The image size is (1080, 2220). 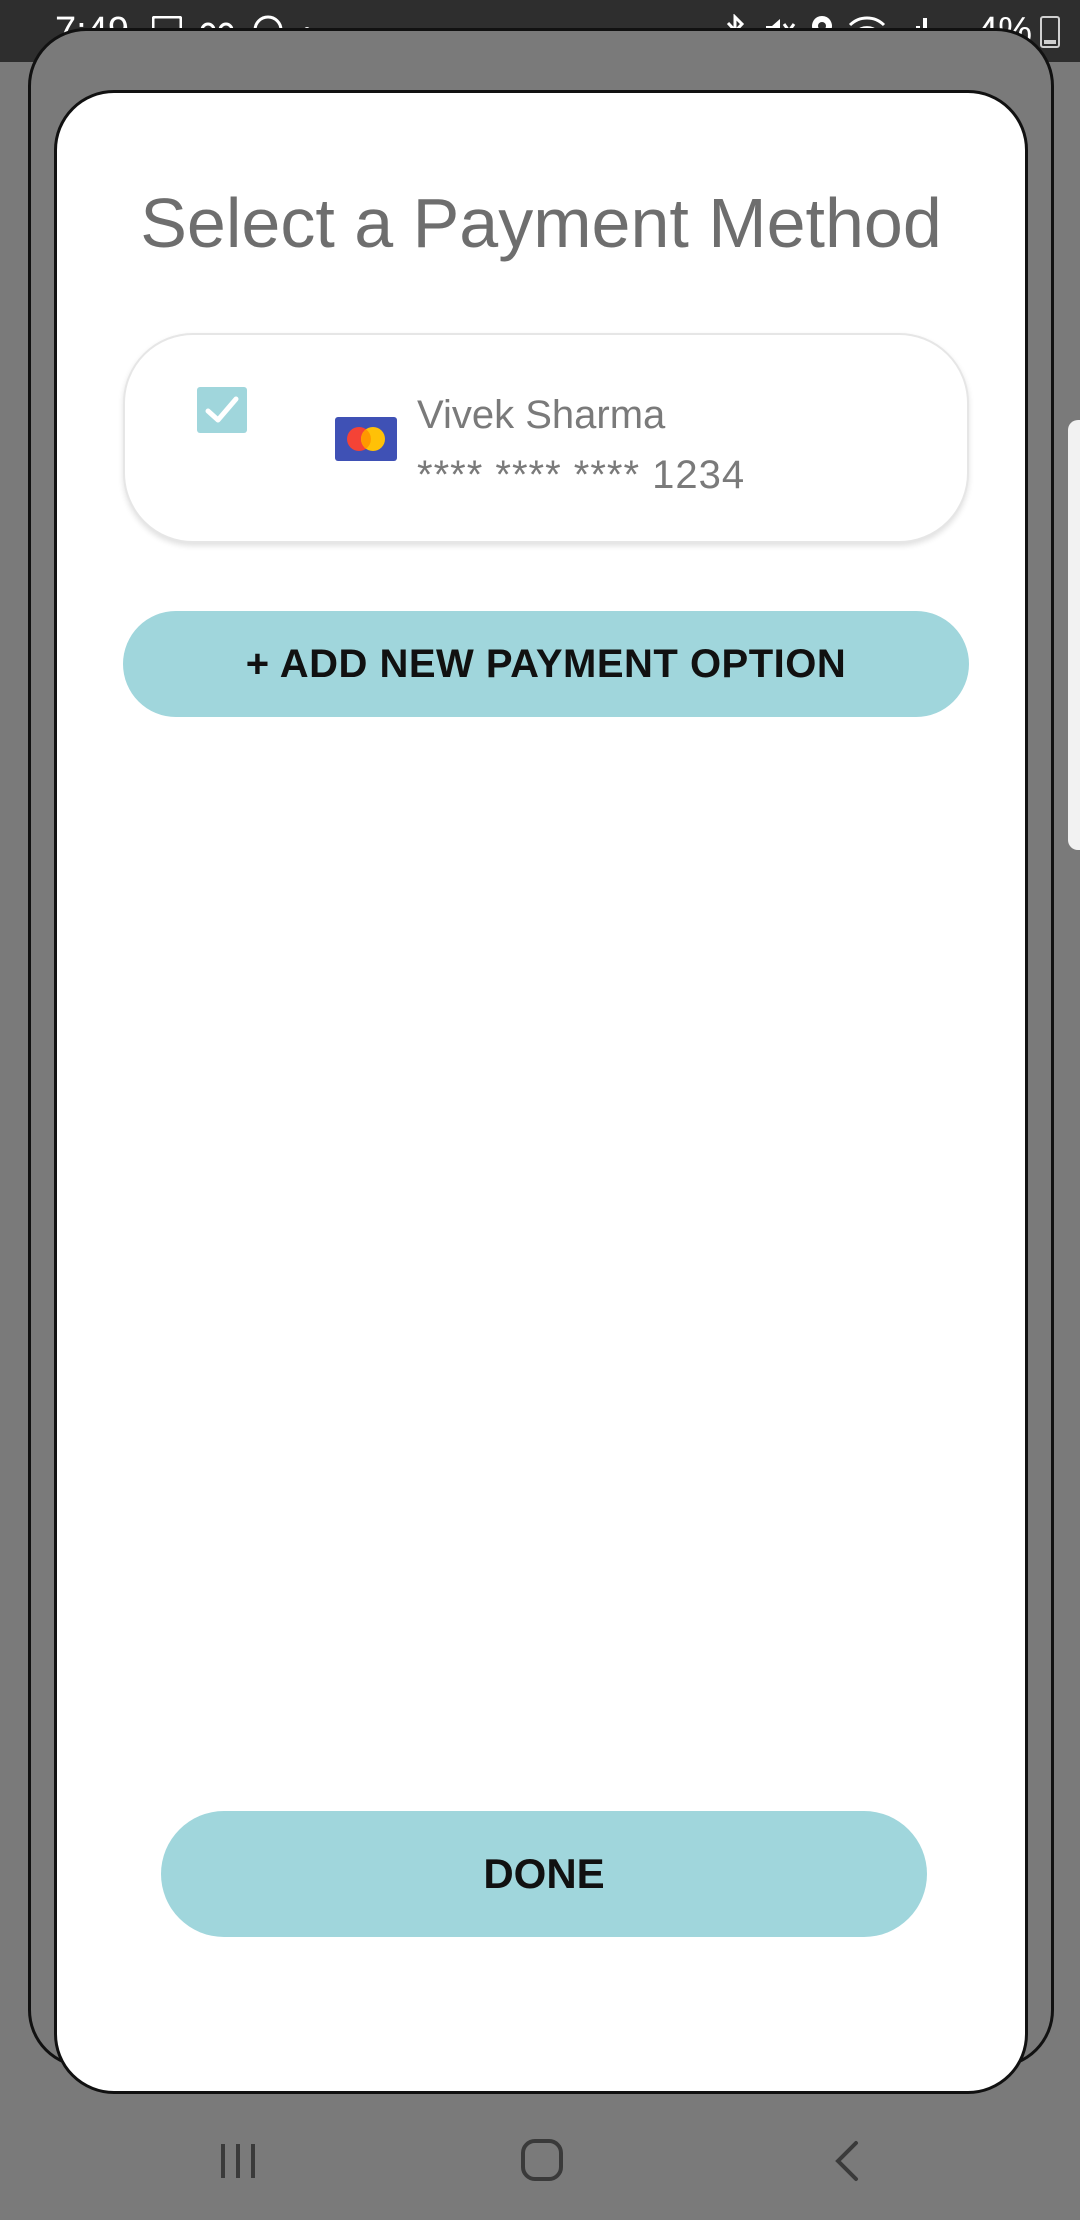 I want to click on add-payment-option-button: + ADD NEW PAYMENT OPTION, so click(x=546, y=664).